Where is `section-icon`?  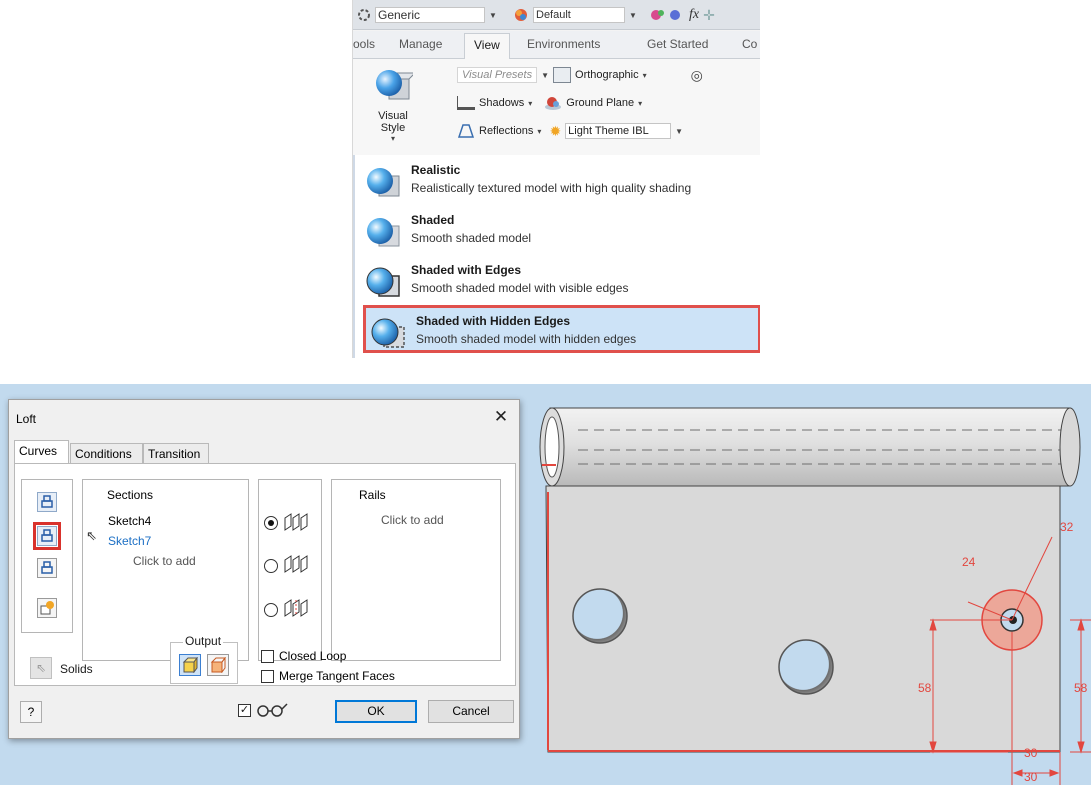
section-icon is located at coordinates (47, 535).